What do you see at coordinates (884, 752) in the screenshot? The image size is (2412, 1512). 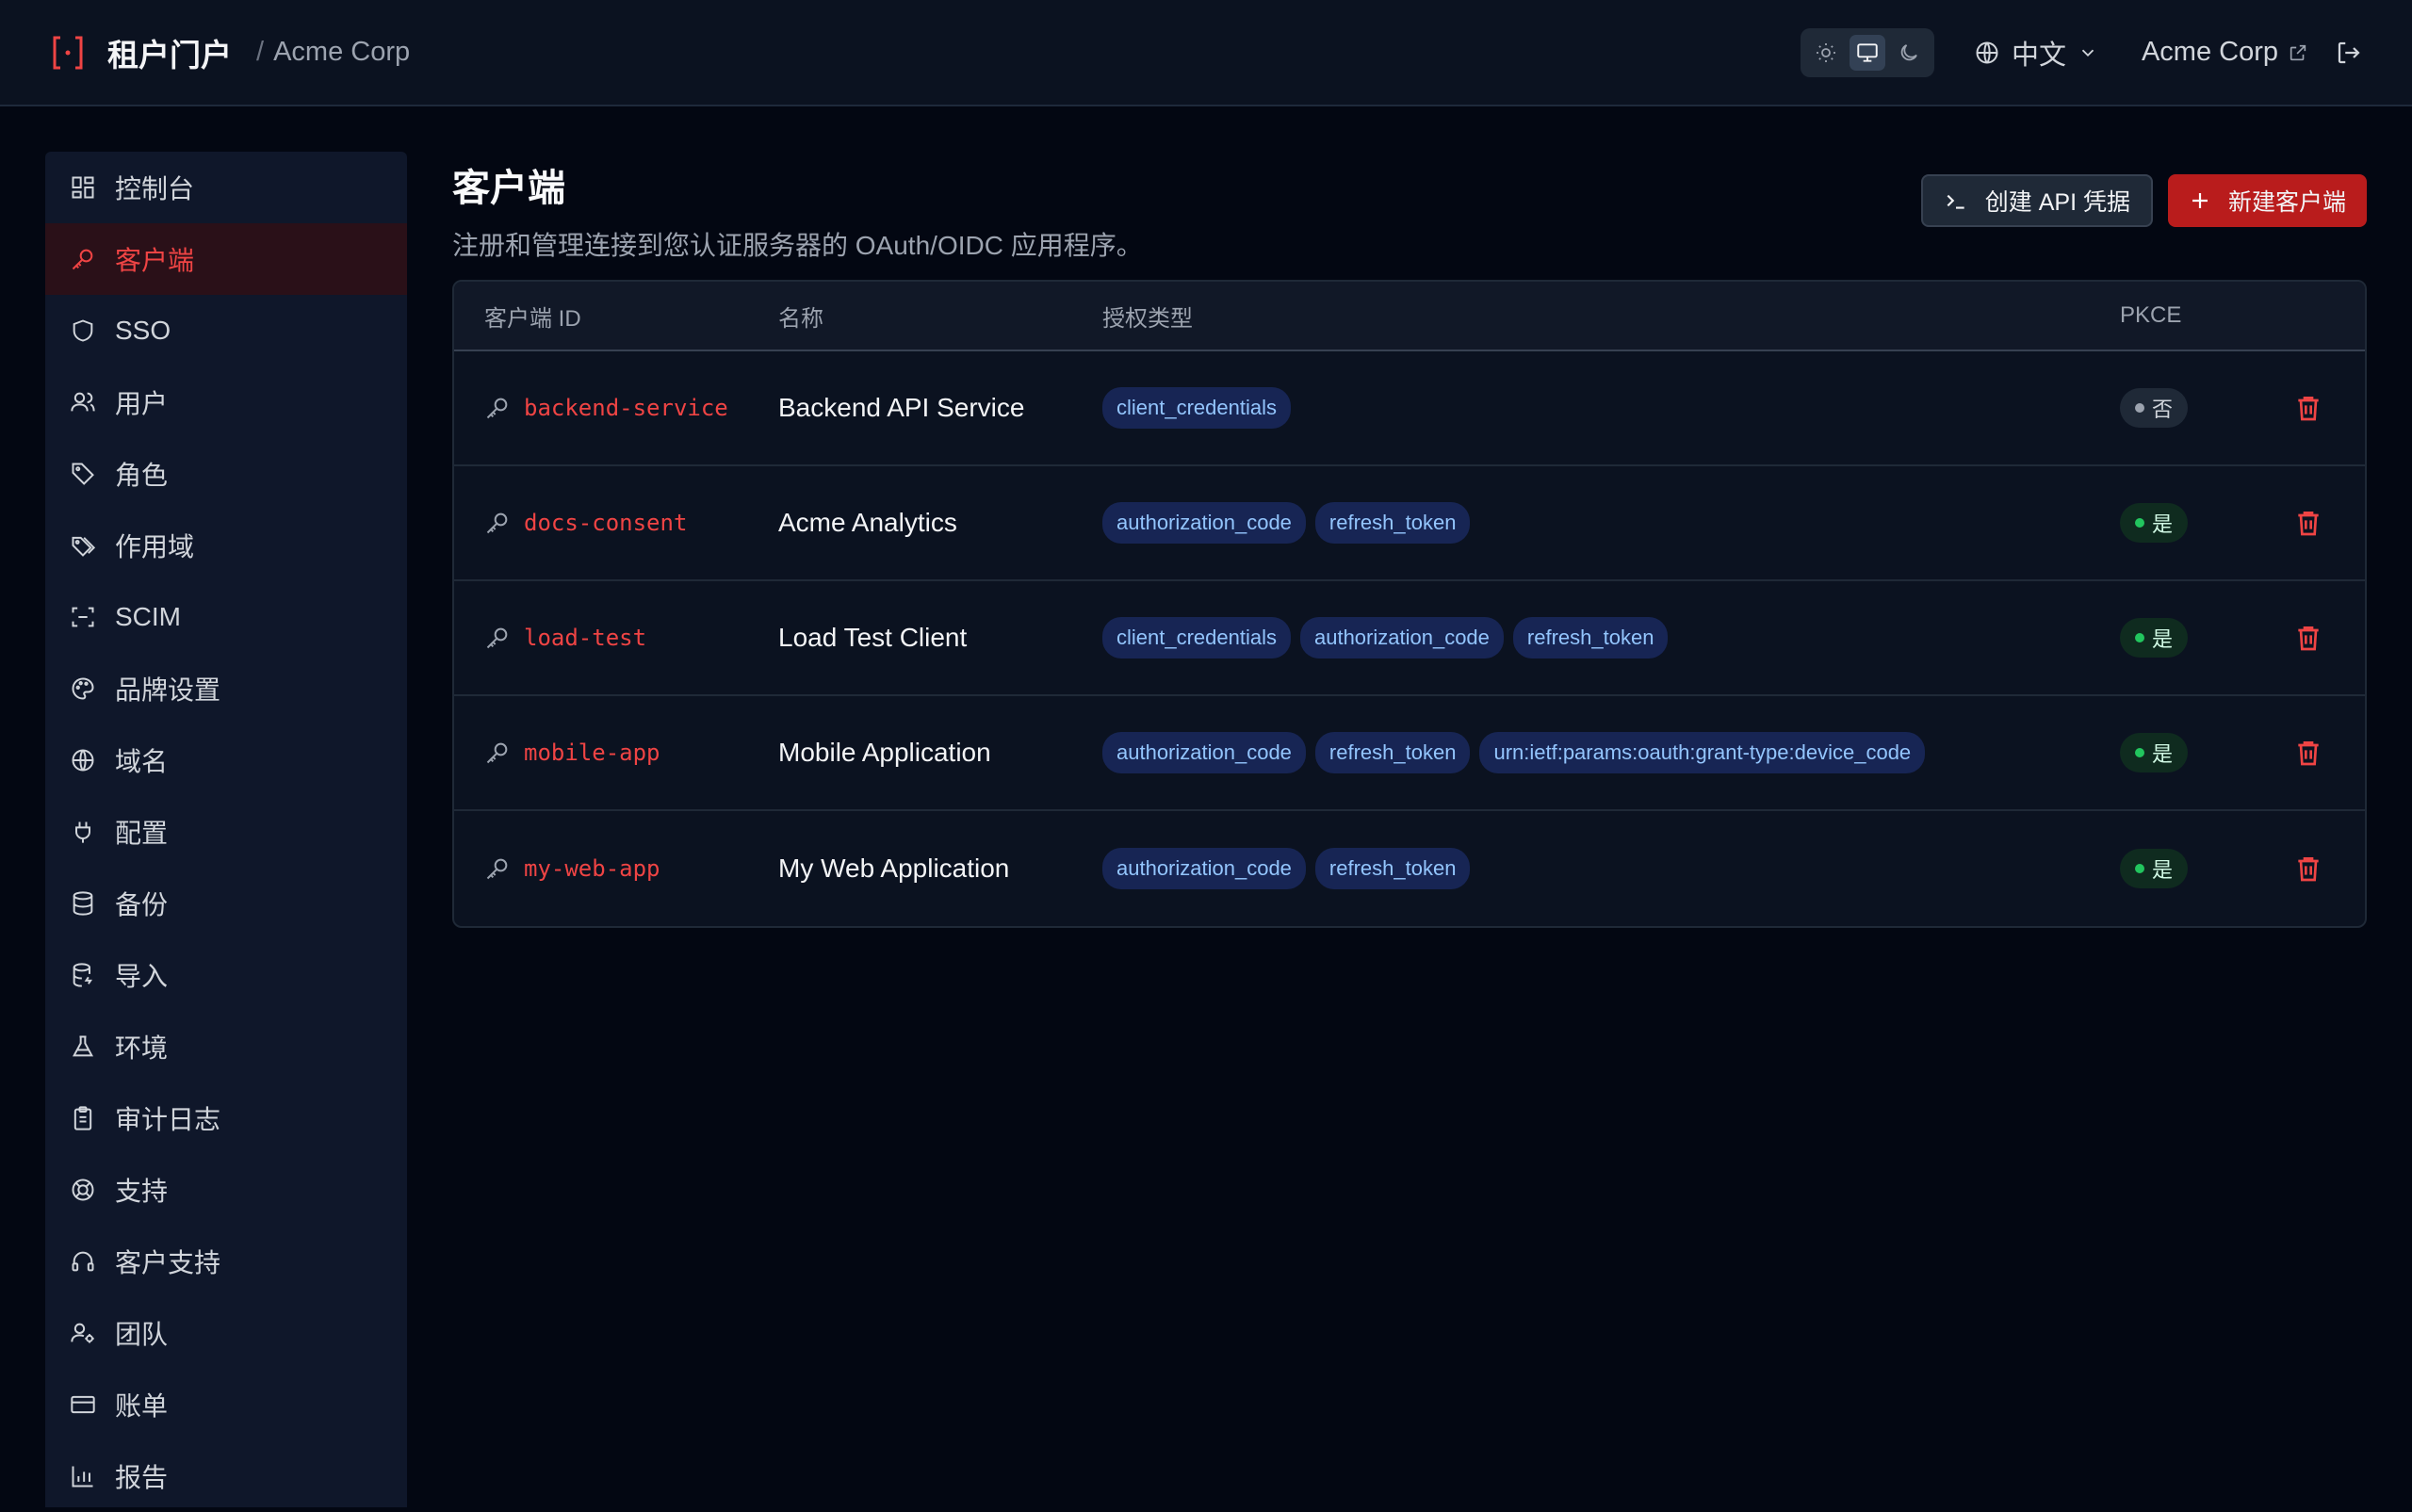 I see `client-name: Mobile Application` at bounding box center [884, 752].